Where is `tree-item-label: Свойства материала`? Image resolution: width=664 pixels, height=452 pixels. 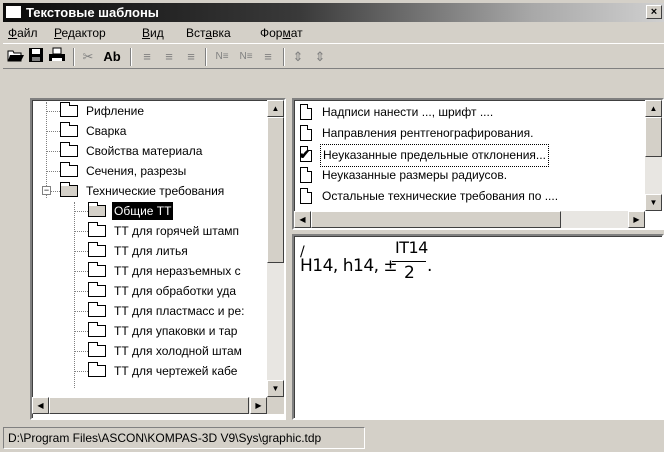
tree-item-label: Свойства материала is located at coordinates (144, 151).